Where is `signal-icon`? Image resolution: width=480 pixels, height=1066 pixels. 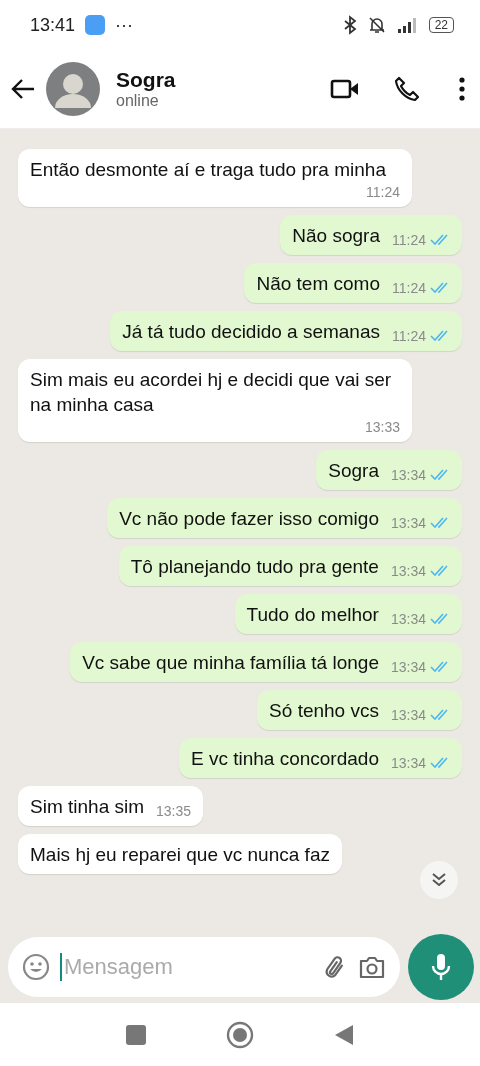 signal-icon is located at coordinates (407, 25).